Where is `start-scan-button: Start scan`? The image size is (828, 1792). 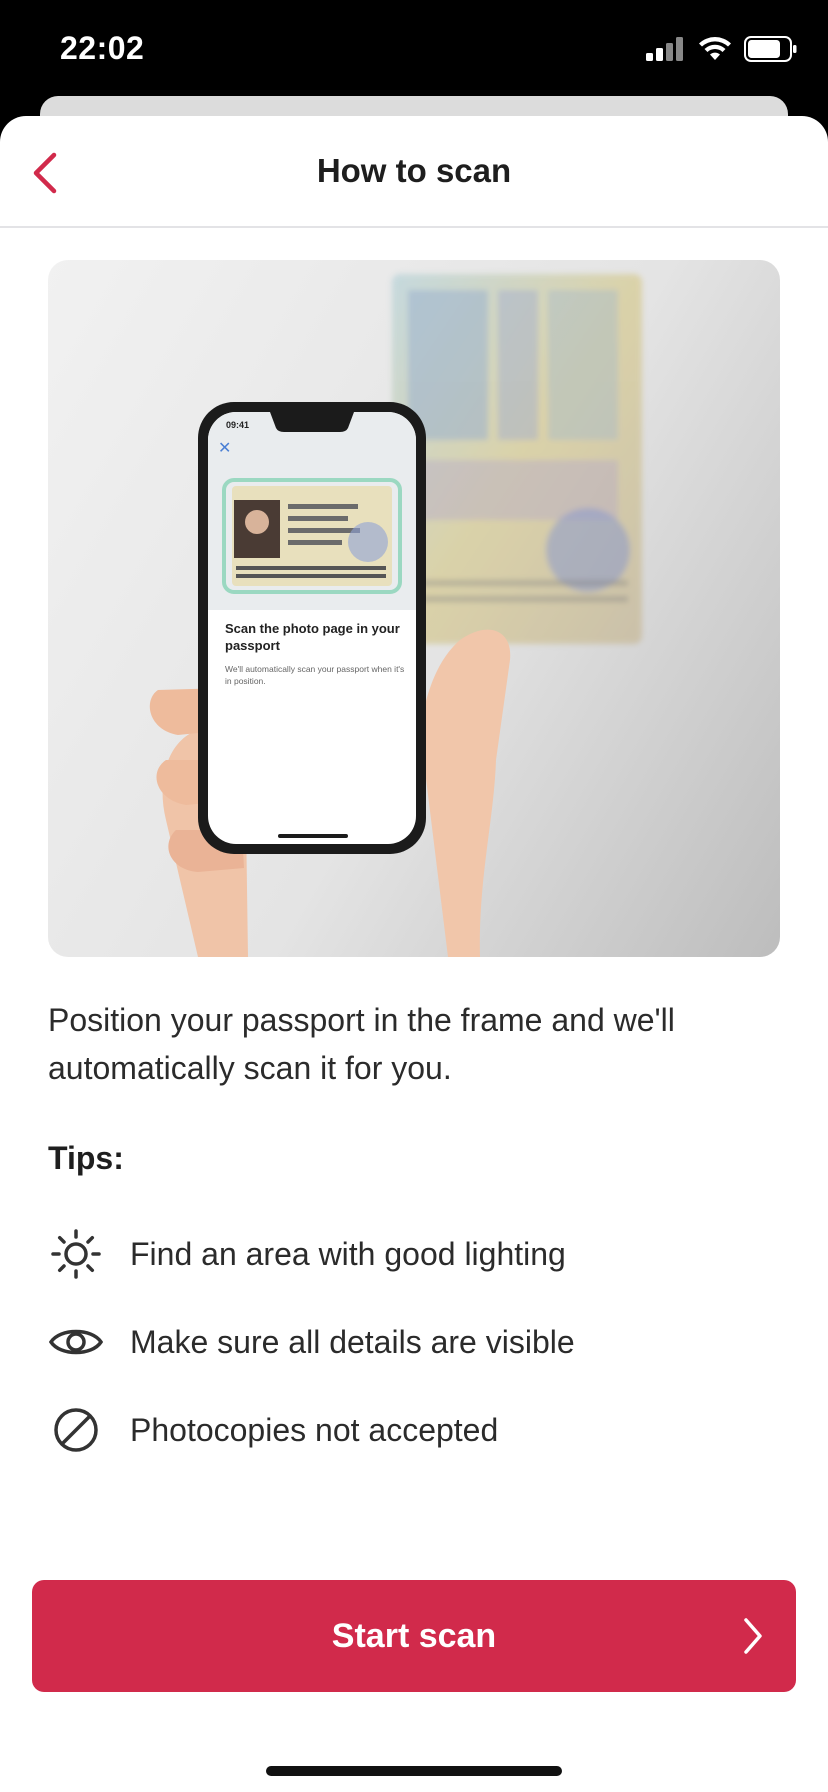
start-scan-button: Start scan is located at coordinates (414, 1636).